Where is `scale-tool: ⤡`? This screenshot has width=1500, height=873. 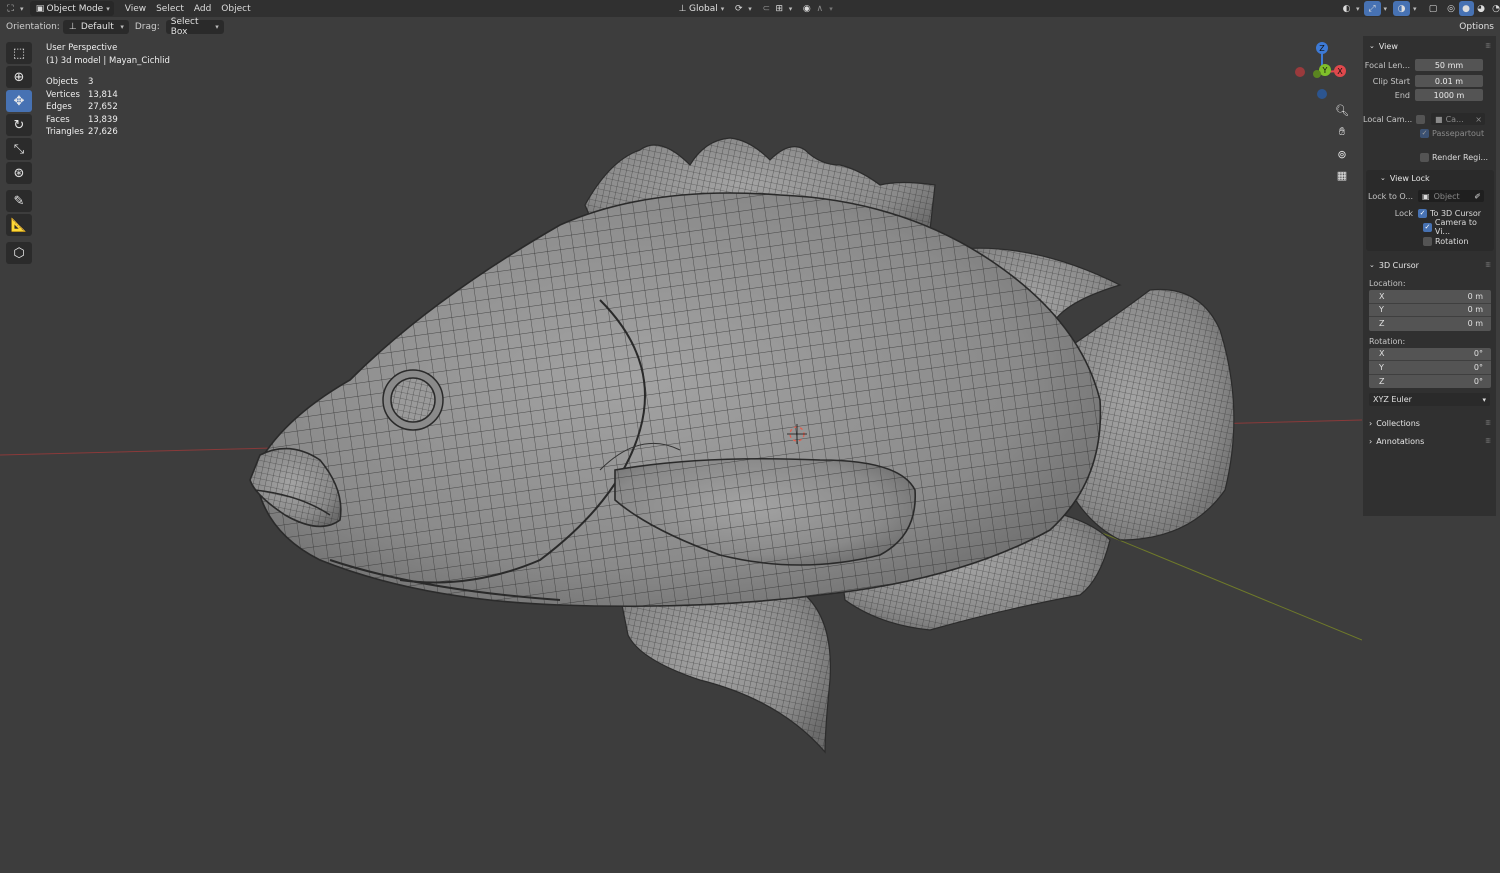 scale-tool: ⤡ is located at coordinates (19, 149).